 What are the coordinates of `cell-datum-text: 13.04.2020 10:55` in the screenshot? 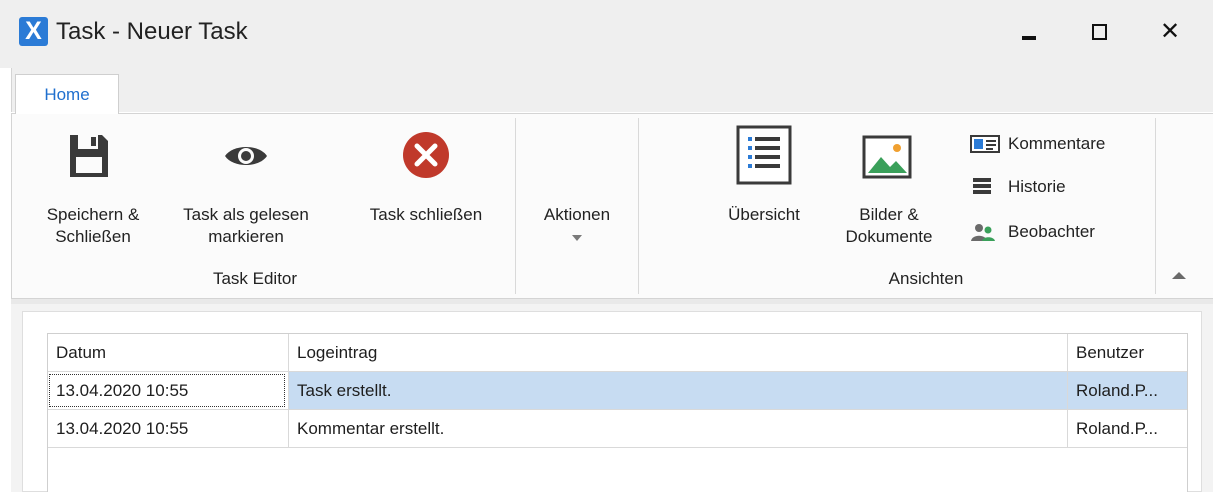 It's located at (122, 390).